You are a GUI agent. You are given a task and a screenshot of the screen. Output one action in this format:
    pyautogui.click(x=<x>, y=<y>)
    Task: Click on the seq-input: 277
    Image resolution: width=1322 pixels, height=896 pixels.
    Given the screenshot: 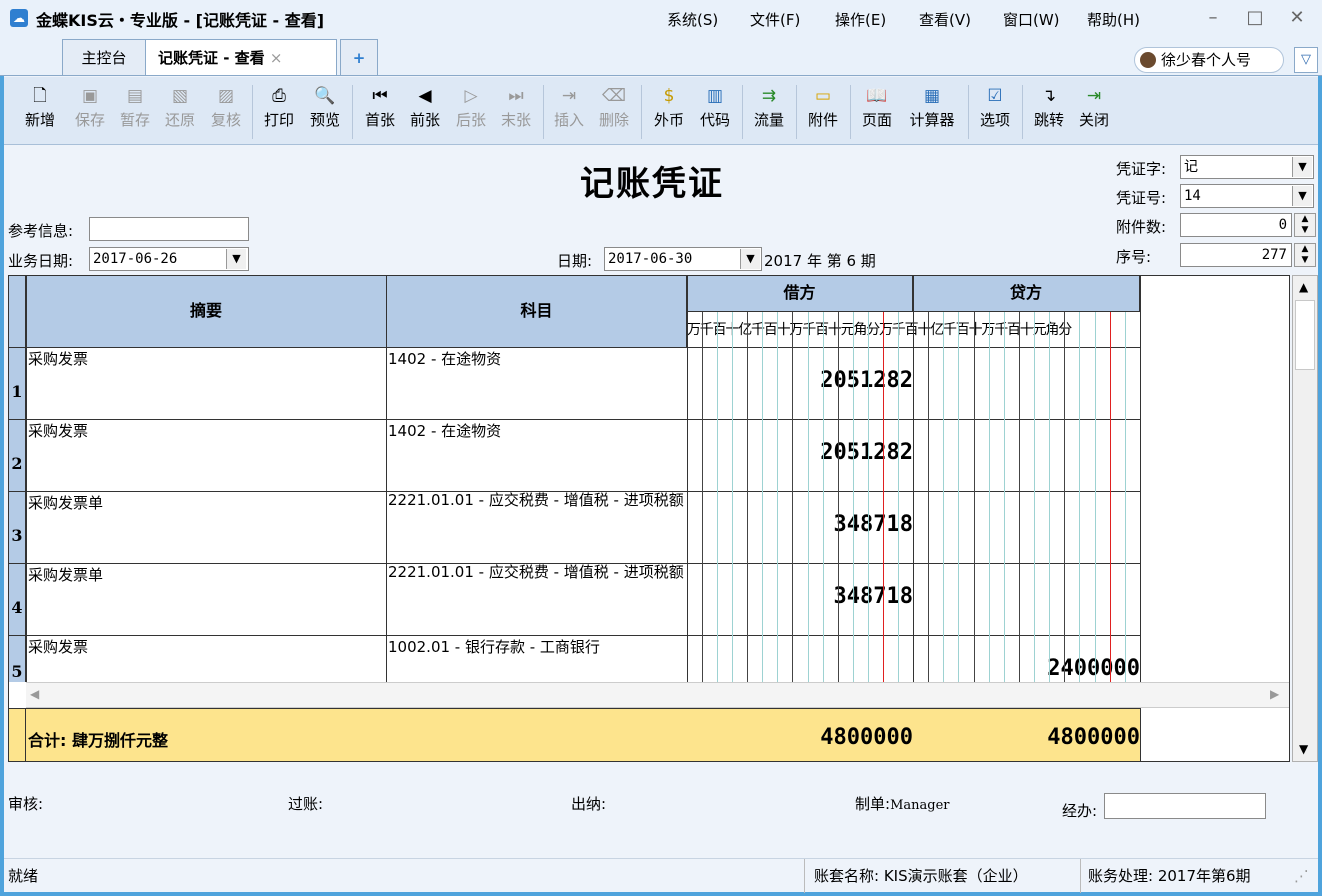 What is the action you would take?
    pyautogui.click(x=1236, y=255)
    